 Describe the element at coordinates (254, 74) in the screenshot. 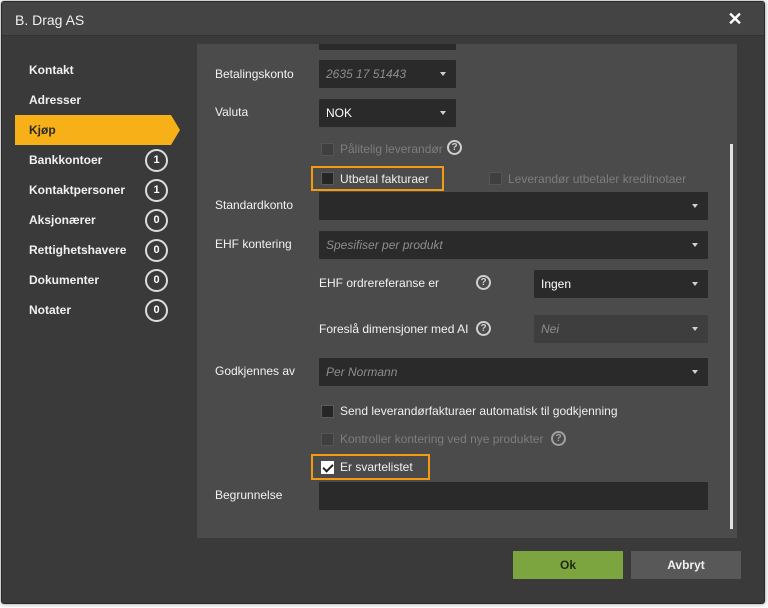

I see `betalingskonto-label: Betalingskonto` at that location.